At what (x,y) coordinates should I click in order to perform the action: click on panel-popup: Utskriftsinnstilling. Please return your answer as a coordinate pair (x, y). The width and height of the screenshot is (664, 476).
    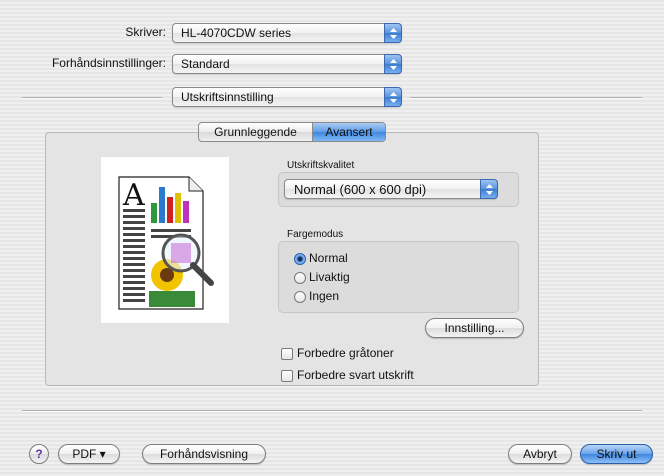
    Looking at the image, I should click on (287, 97).